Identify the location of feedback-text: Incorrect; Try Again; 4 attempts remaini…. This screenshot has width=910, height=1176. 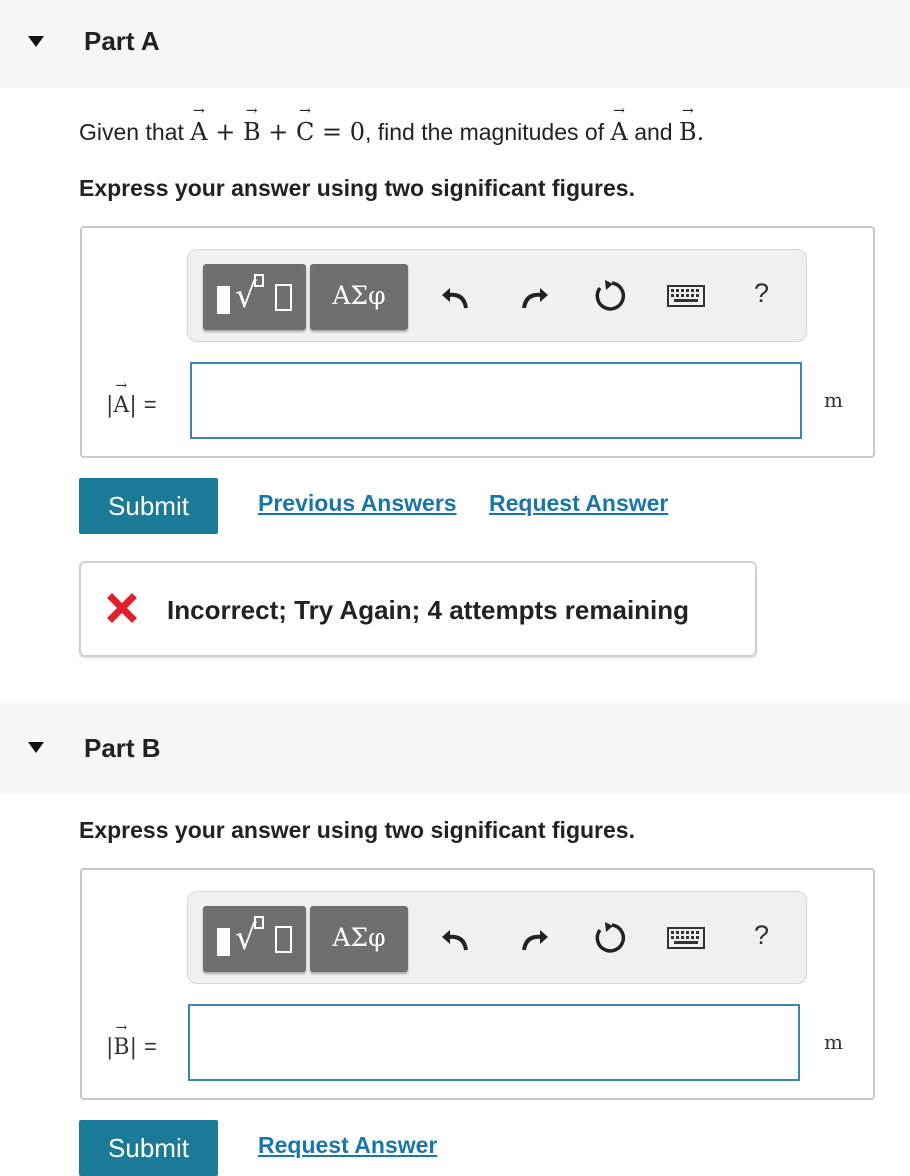
(428, 610).